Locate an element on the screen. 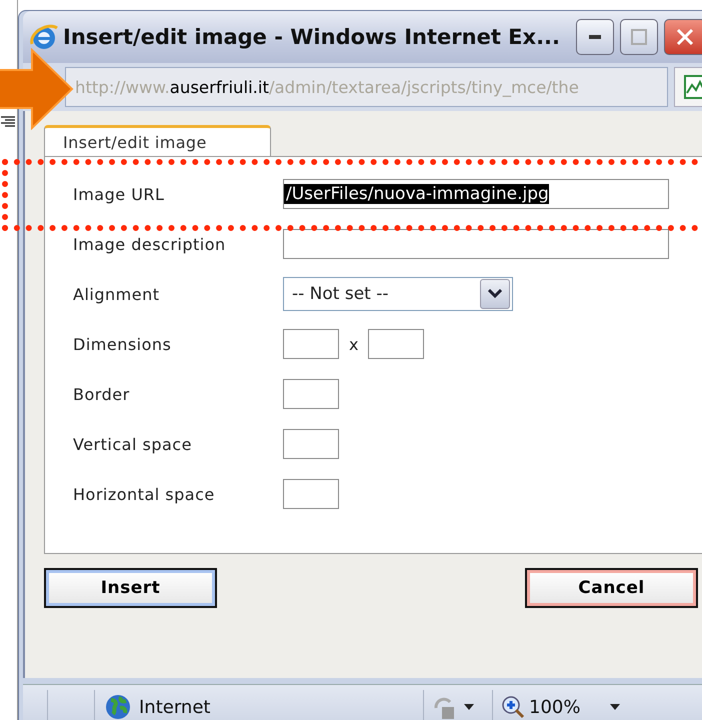 The height and width of the screenshot is (720, 702). field-label: Alignment is located at coordinates (116, 294).